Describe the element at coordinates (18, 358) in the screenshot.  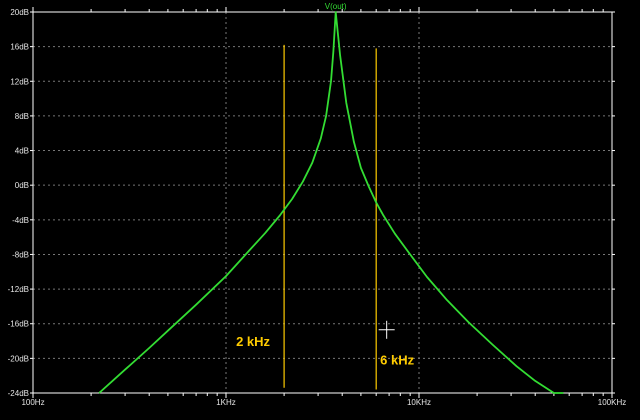
I see `y-tick-label: -20dB` at that location.